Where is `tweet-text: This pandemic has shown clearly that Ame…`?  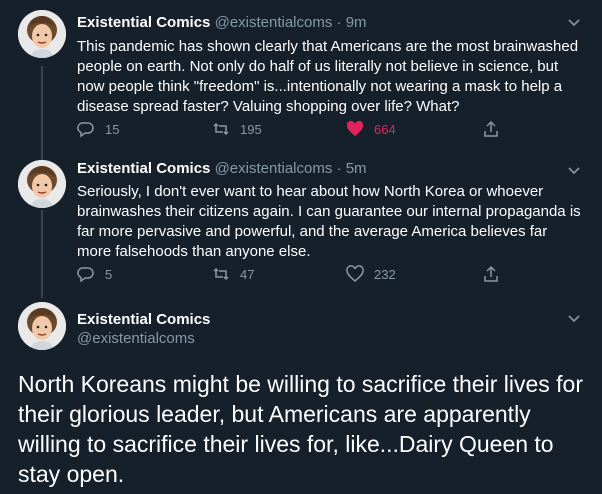
tweet-text: This pandemic has shown clearly that Ame… is located at coordinates (328, 76).